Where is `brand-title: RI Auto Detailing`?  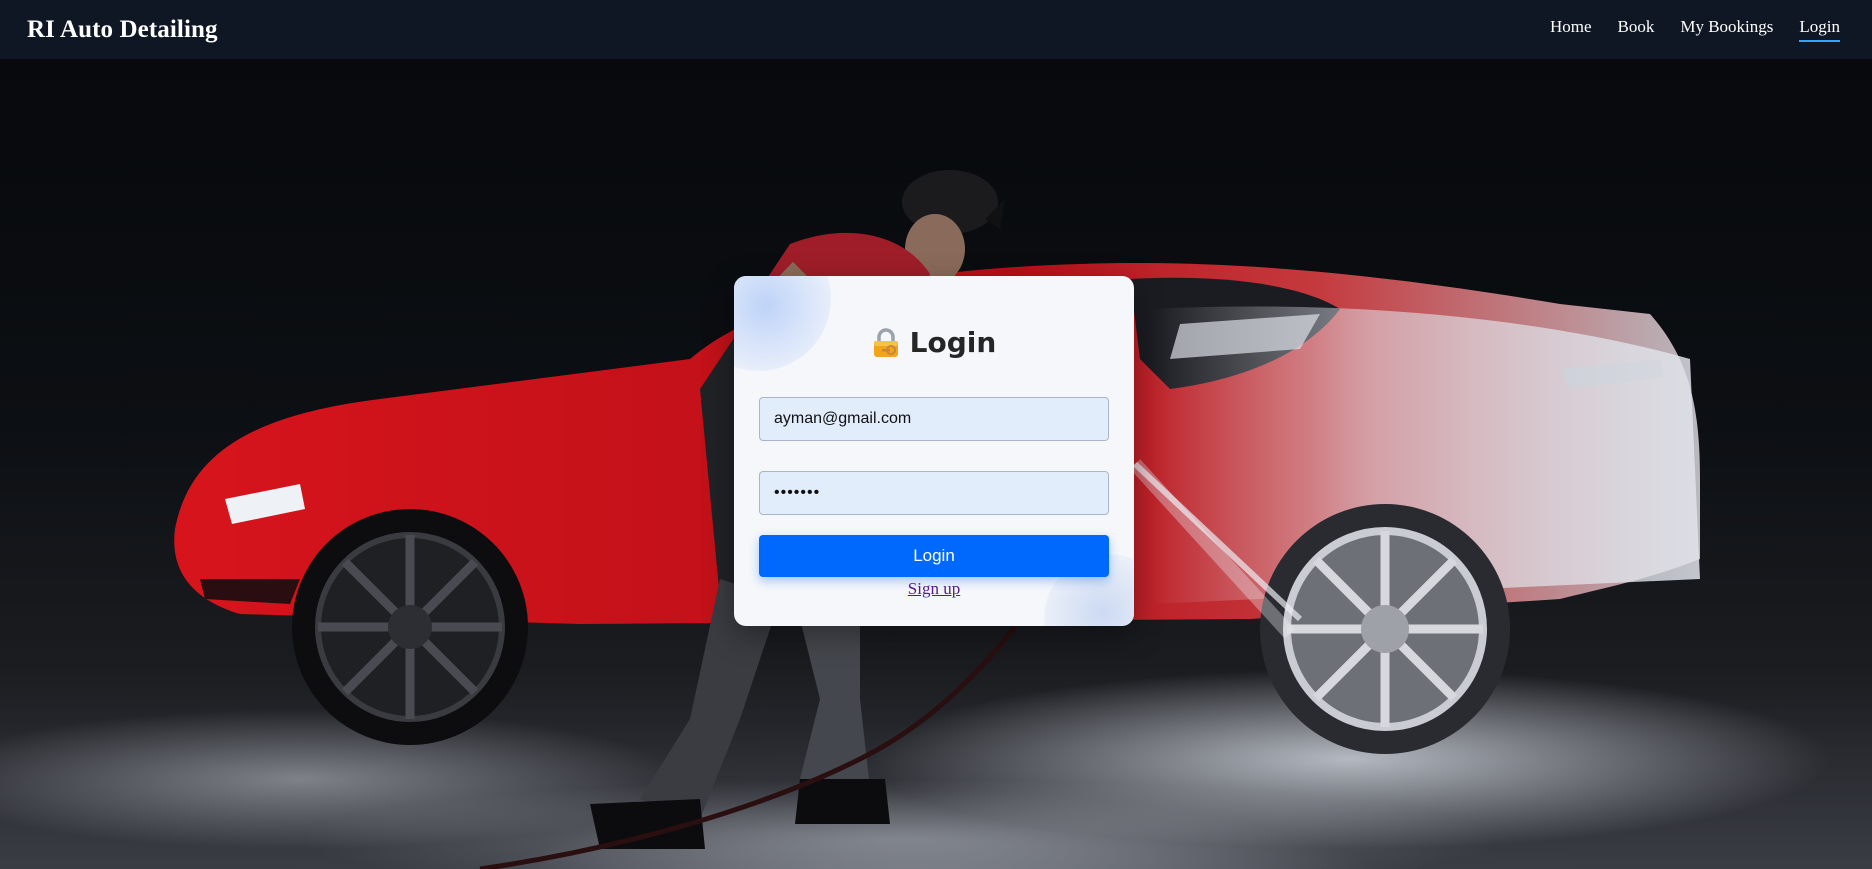 brand-title: RI Auto Detailing is located at coordinates (122, 30).